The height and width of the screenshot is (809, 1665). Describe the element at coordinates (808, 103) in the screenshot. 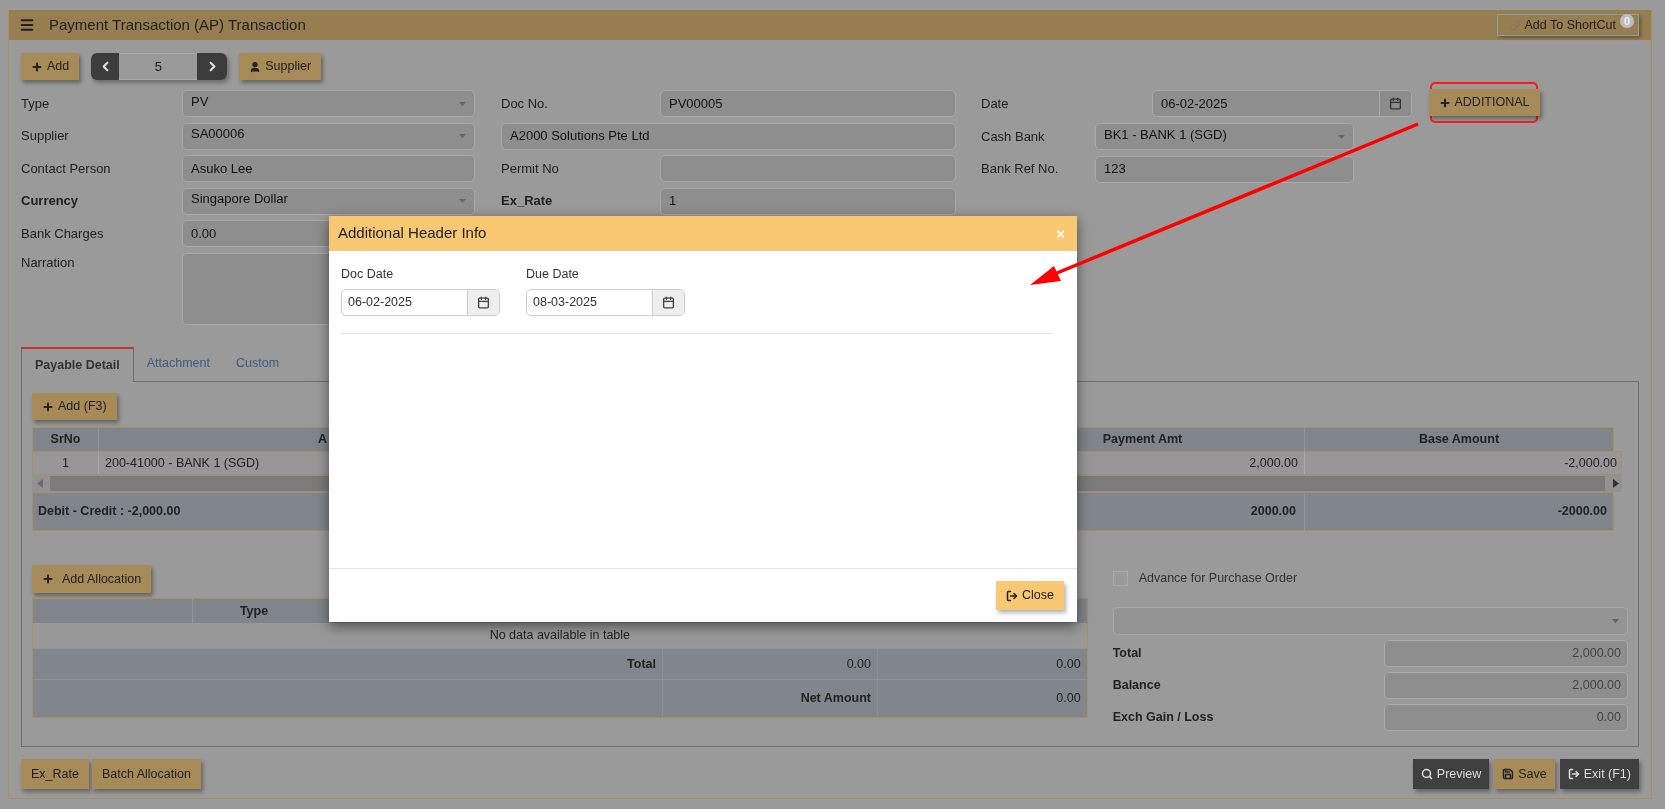

I see `input-field: PV00005` at that location.